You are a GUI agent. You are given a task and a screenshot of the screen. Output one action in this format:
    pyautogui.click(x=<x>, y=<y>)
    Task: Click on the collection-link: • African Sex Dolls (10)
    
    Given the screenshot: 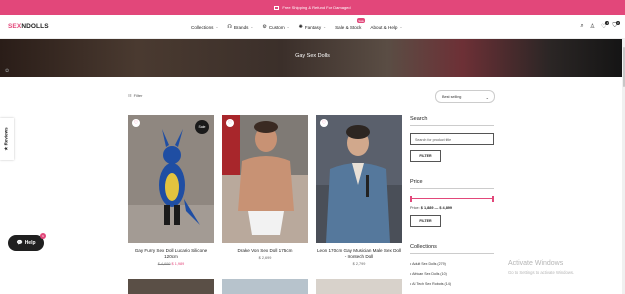 What is the action you would take?
    pyautogui.click(x=428, y=274)
    